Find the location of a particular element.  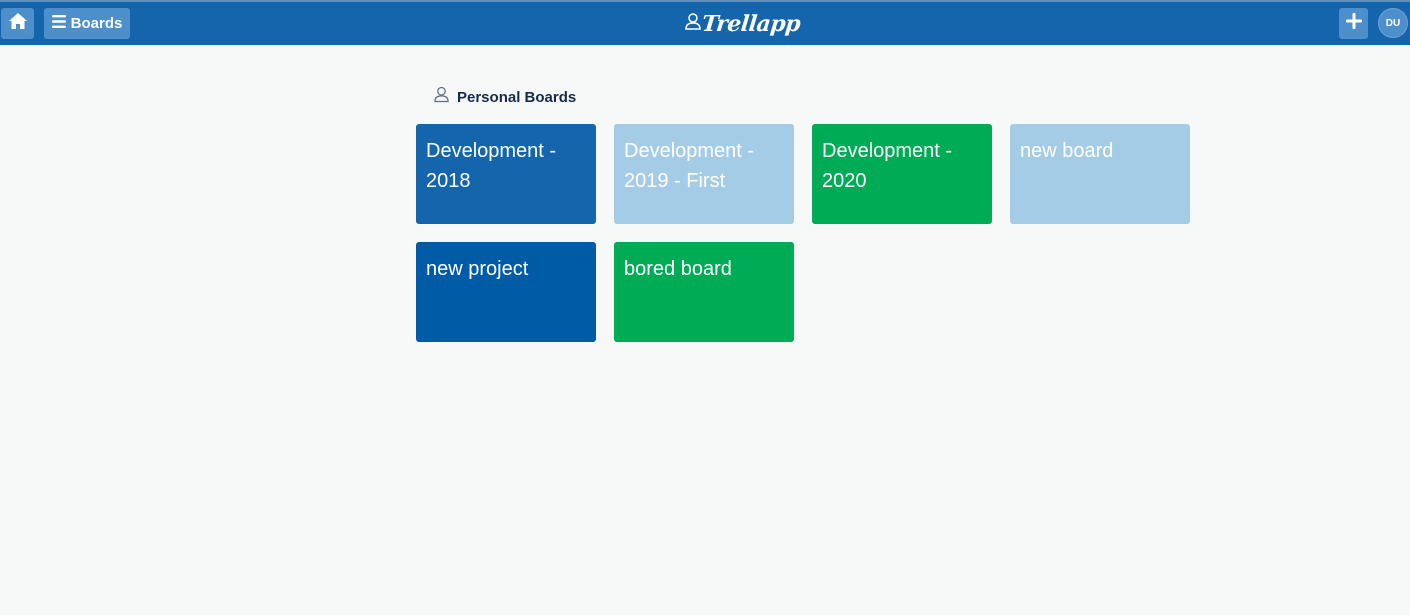

home-button is located at coordinates (17, 23).